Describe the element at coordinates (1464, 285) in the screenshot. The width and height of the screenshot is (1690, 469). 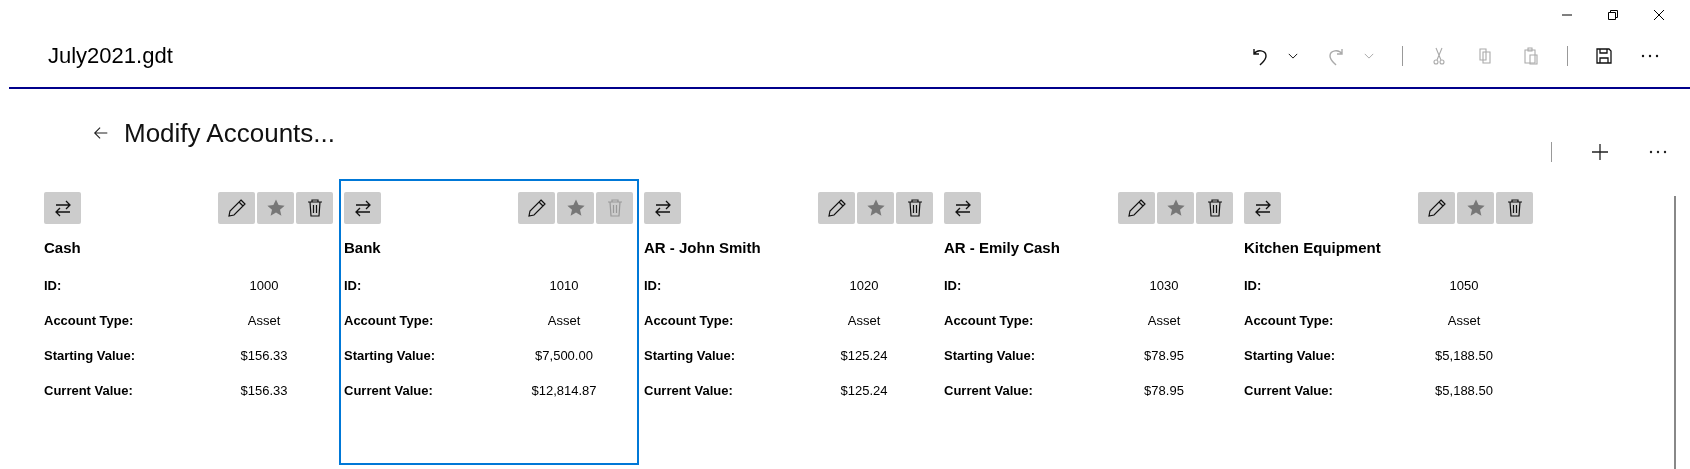
I see `field-value: 1050` at that location.